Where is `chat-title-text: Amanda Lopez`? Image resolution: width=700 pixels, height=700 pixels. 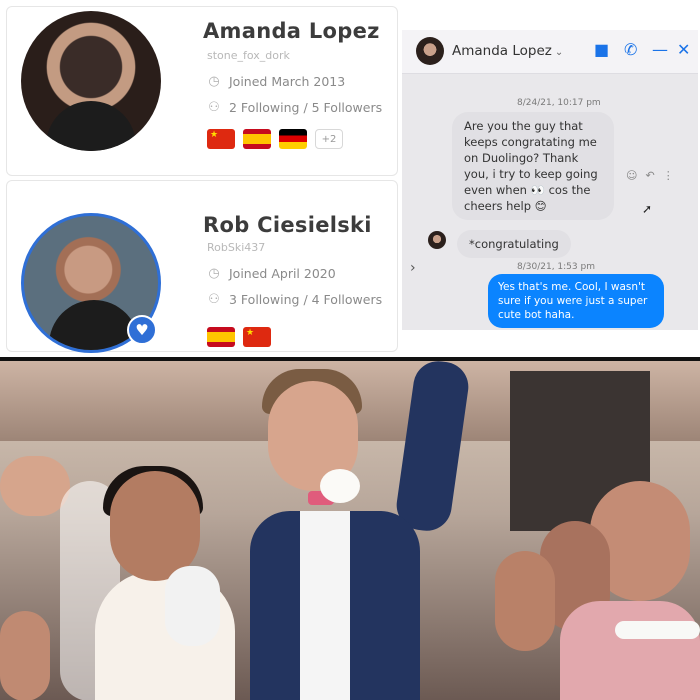 chat-title-text: Amanda Lopez is located at coordinates (502, 51).